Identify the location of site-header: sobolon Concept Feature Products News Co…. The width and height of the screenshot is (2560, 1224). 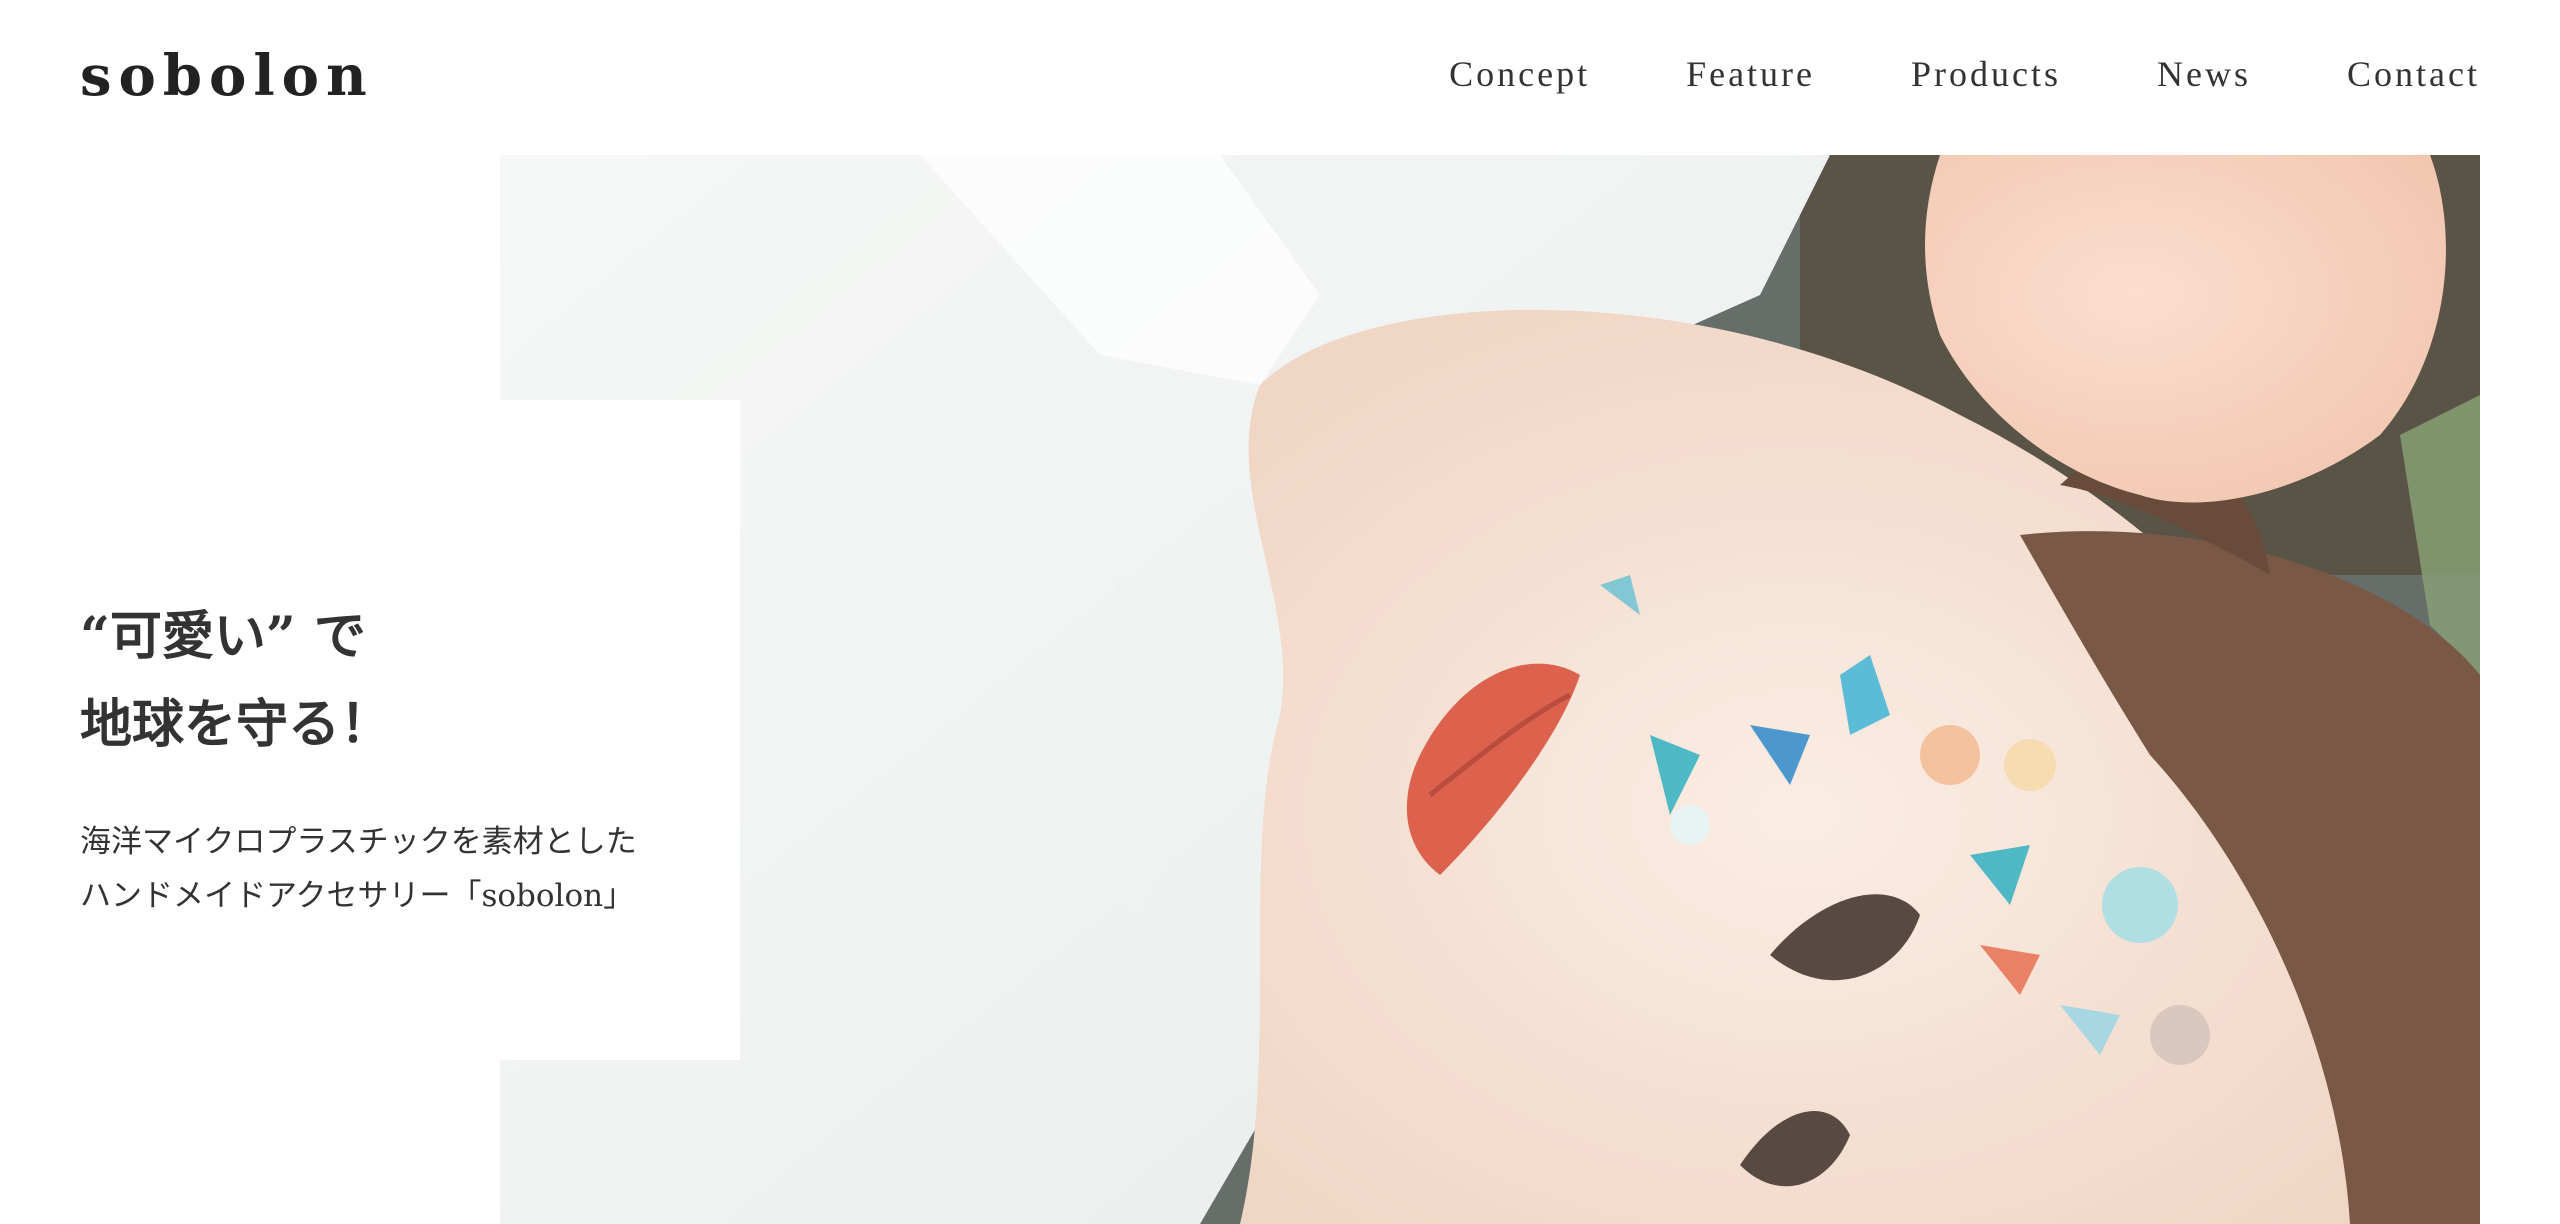
(1280, 77).